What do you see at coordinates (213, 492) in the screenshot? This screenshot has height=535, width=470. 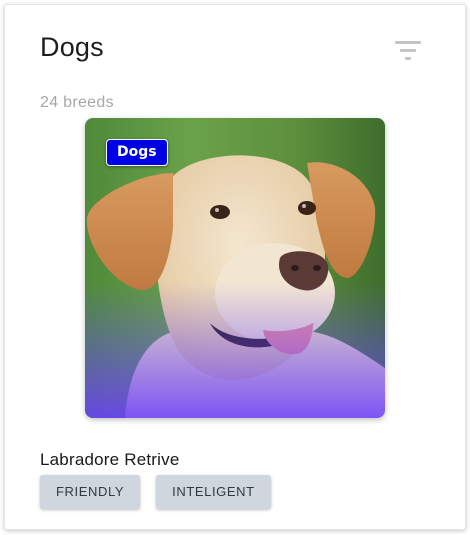 I see `tag-chip-inteligent: INTELIGENT` at bounding box center [213, 492].